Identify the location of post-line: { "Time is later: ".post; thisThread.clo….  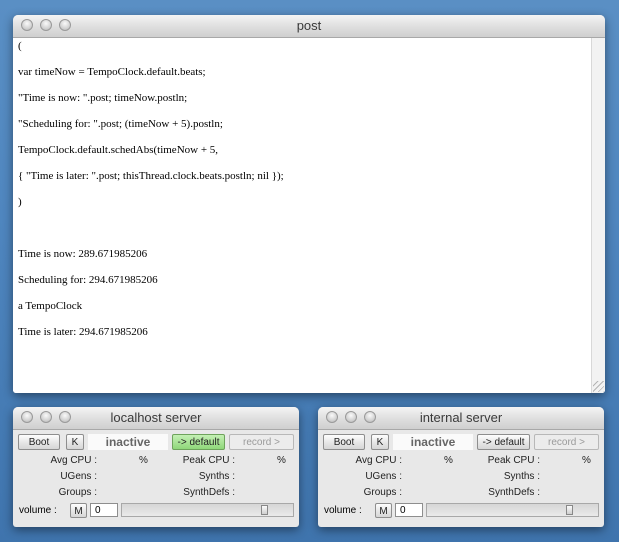
(151, 176).